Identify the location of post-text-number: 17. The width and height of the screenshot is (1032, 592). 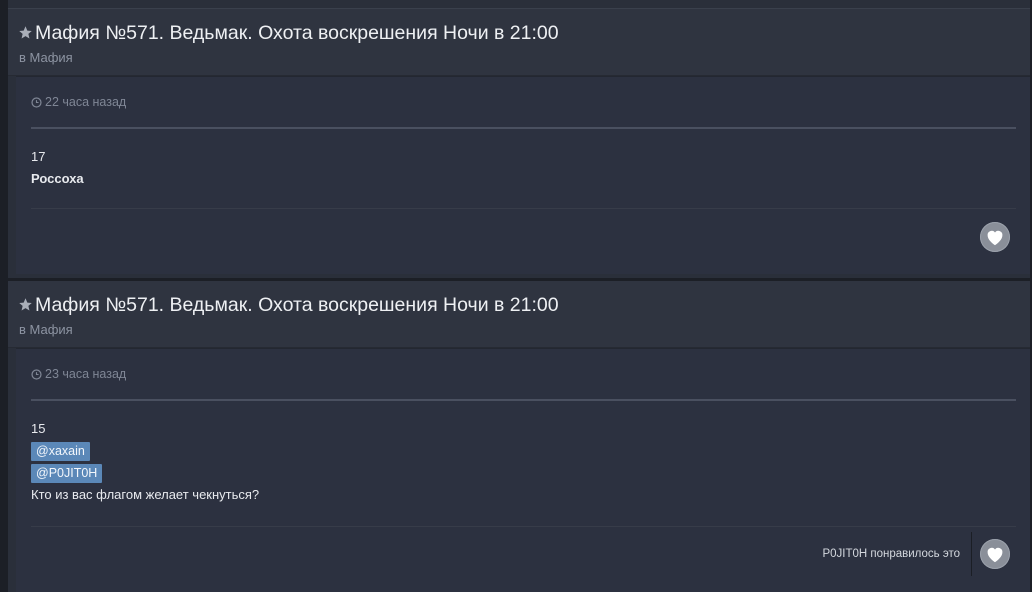
(38, 156).